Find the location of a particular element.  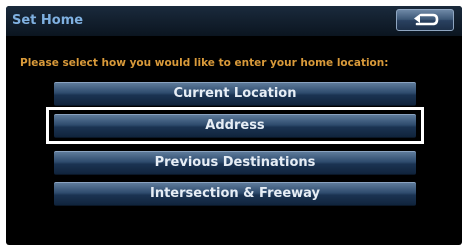

previous-destinations-label: Previous Destinations is located at coordinates (235, 162).